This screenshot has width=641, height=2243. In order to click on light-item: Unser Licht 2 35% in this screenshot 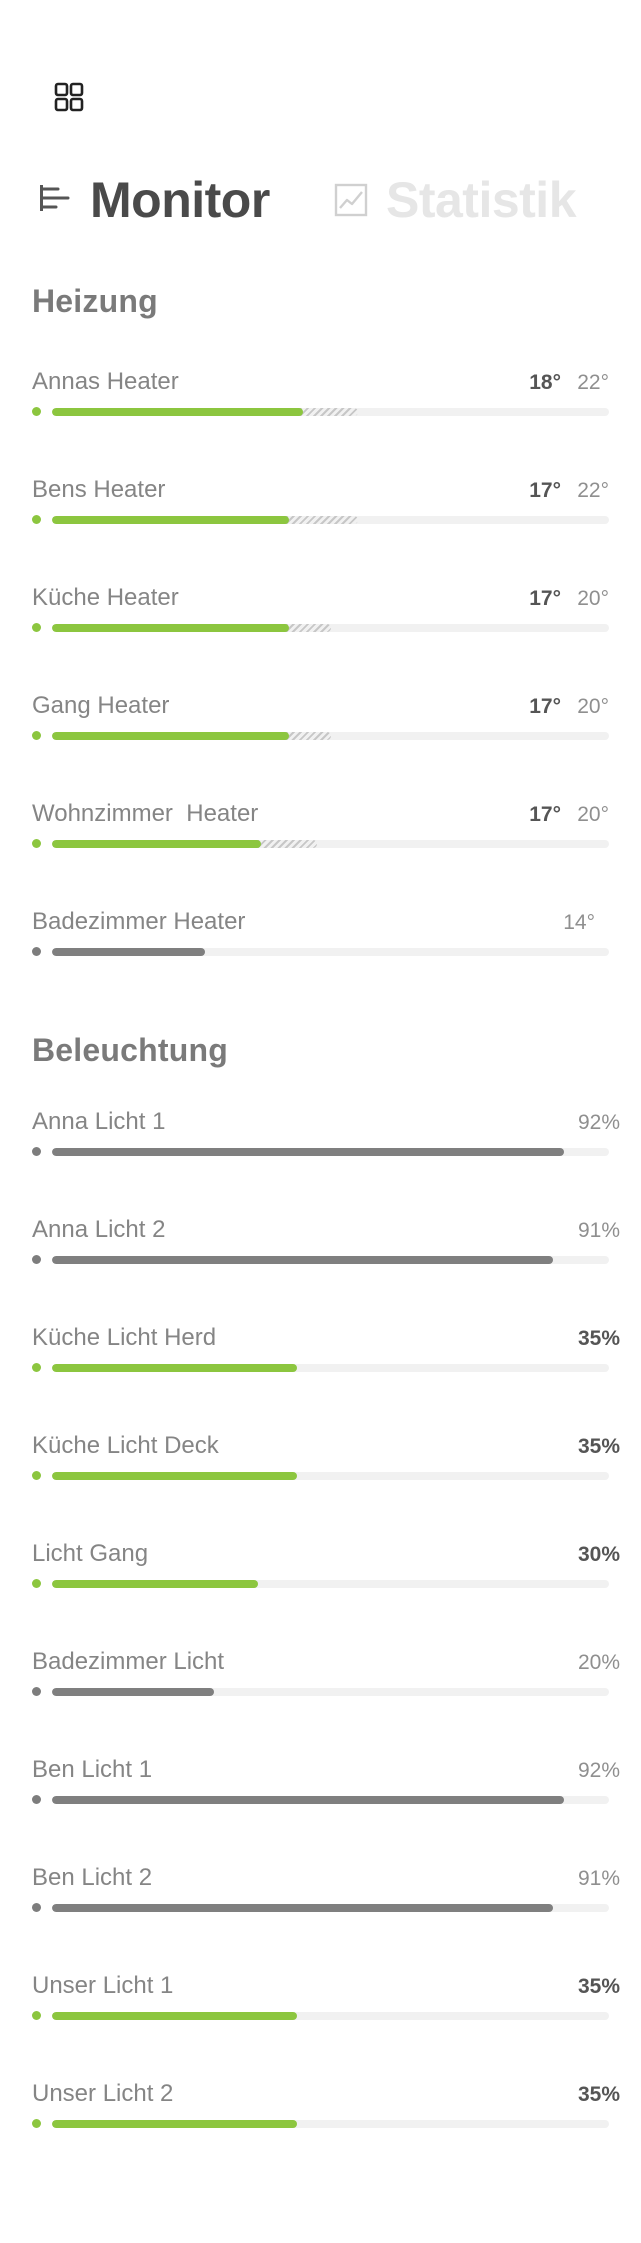, I will do `click(320, 2110)`.